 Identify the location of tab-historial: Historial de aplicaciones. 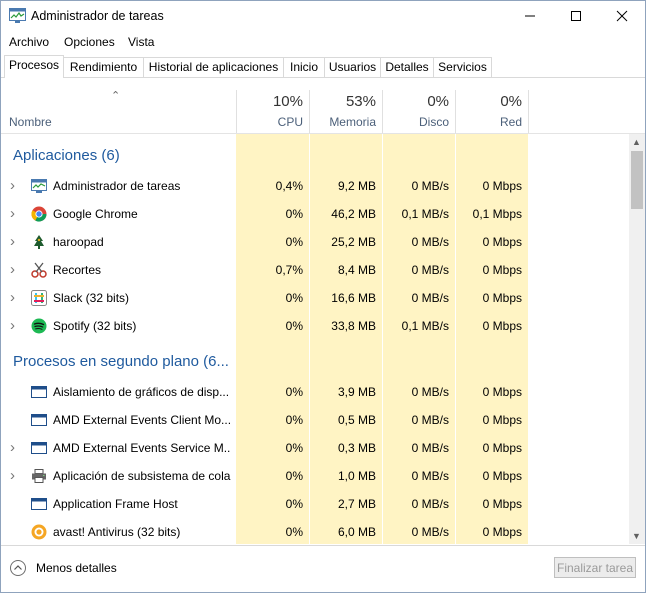
(213, 67).